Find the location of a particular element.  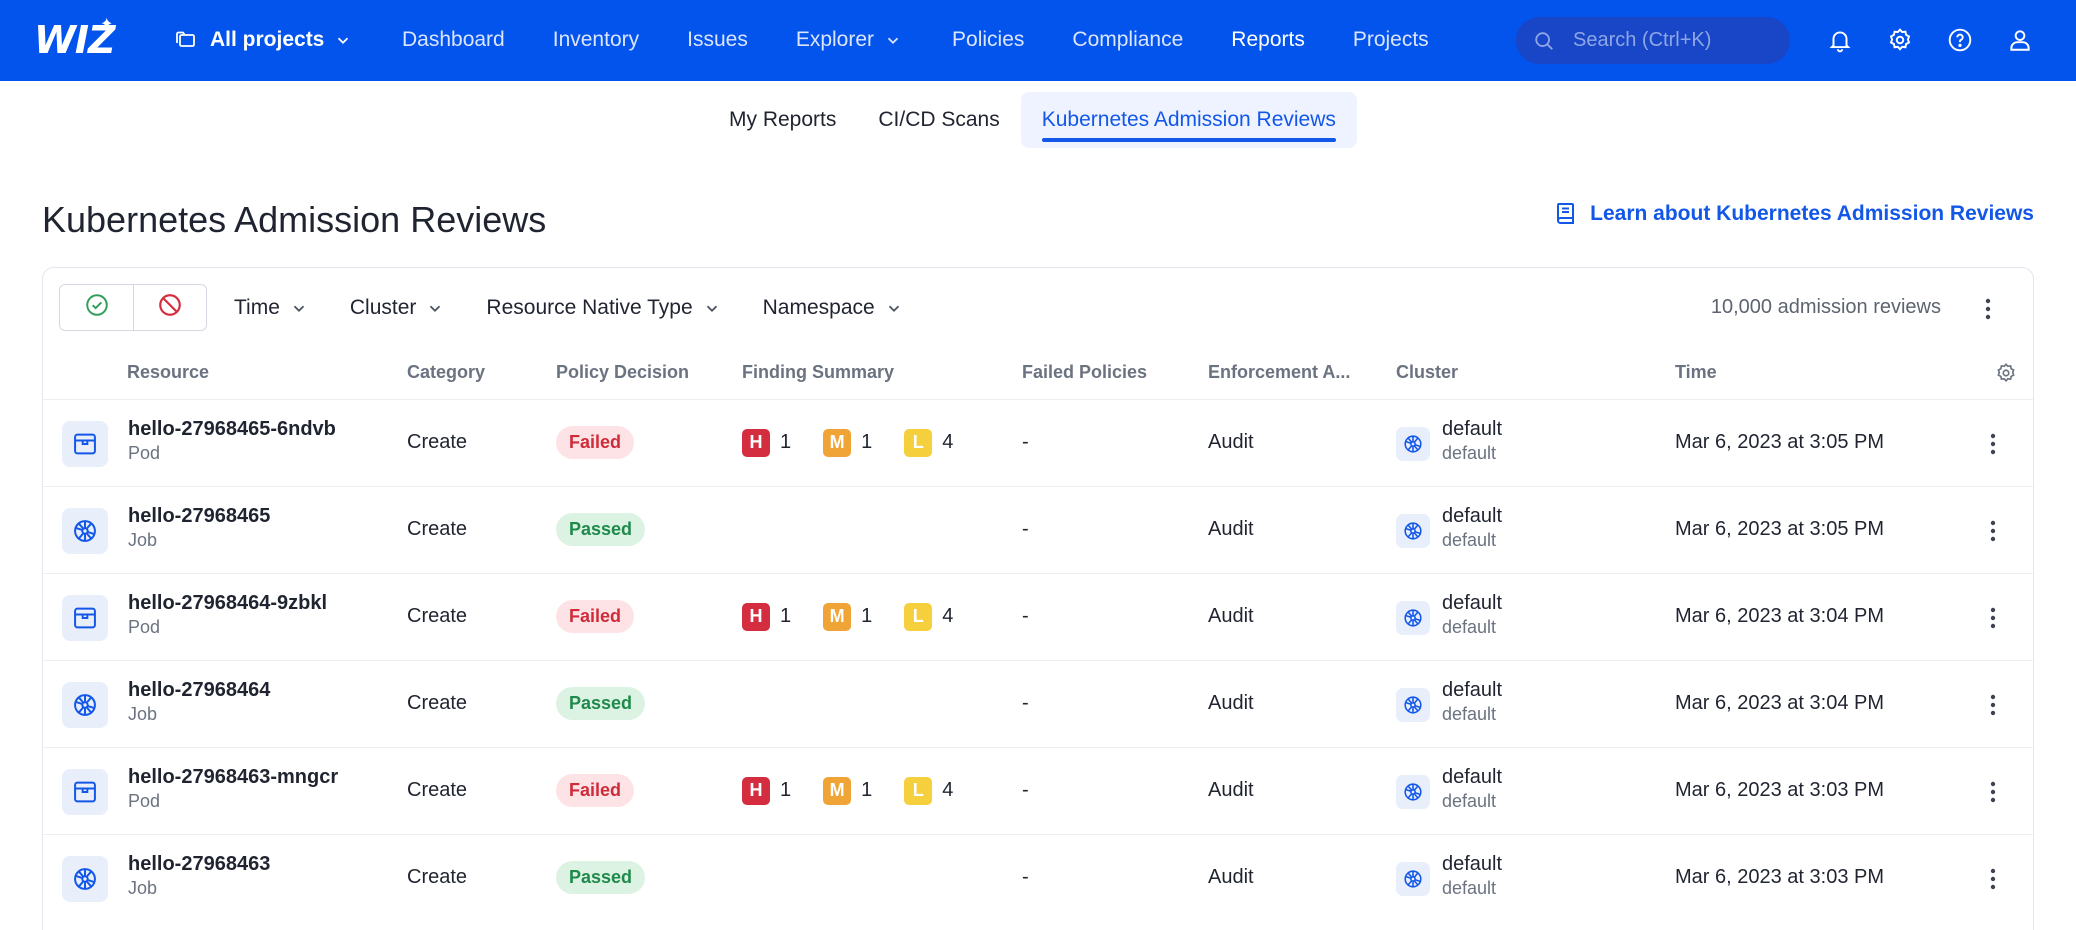

high-severity-badge: H is located at coordinates (756, 616).